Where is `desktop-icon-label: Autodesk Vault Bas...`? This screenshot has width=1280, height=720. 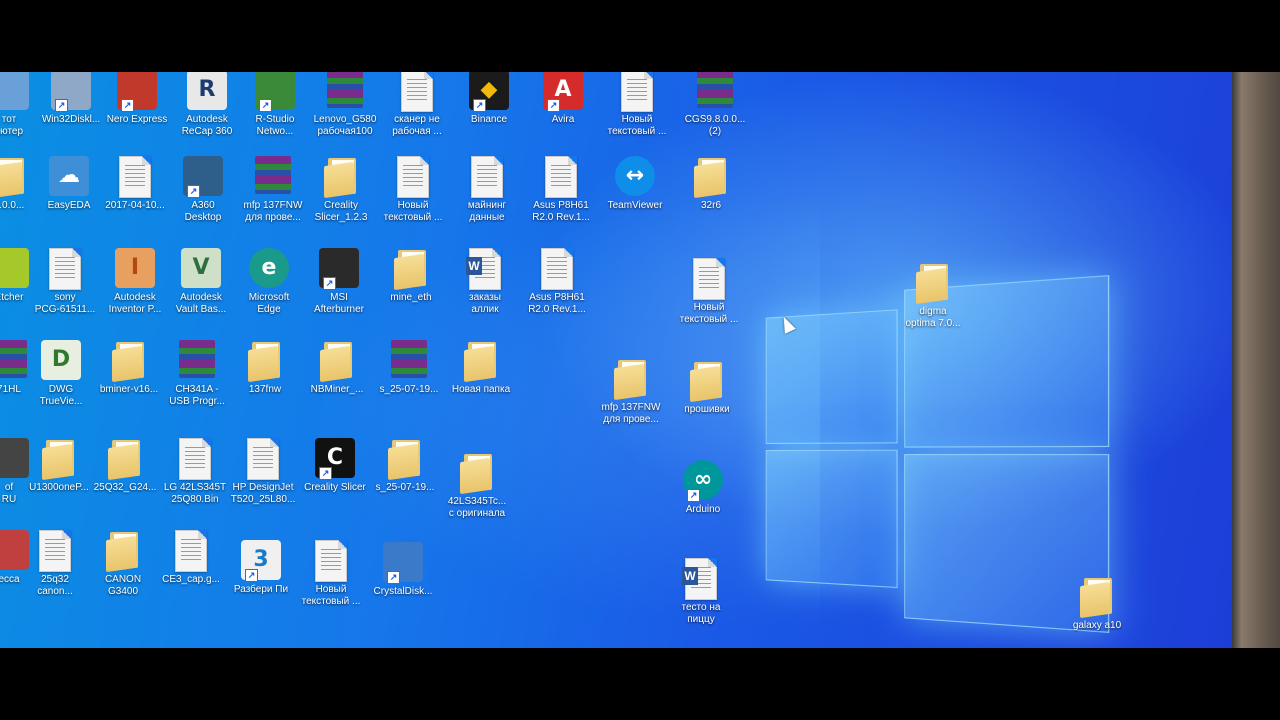
desktop-icon-label: Autodesk Vault Bas... is located at coordinates (201, 303).